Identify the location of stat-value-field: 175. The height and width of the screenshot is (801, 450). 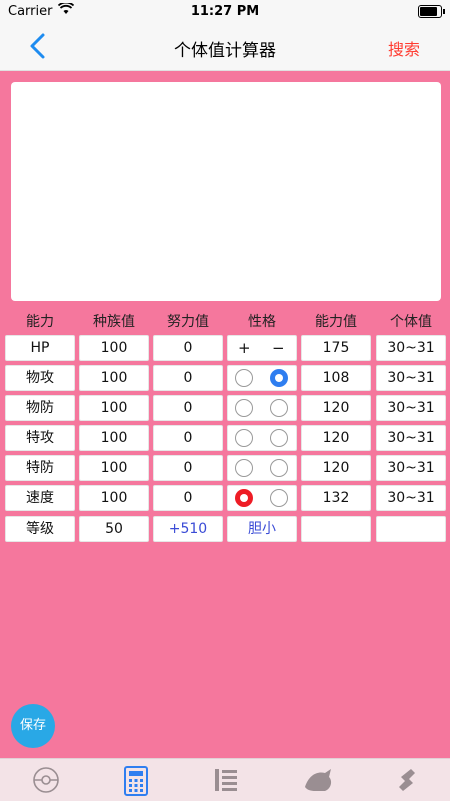
(336, 348).